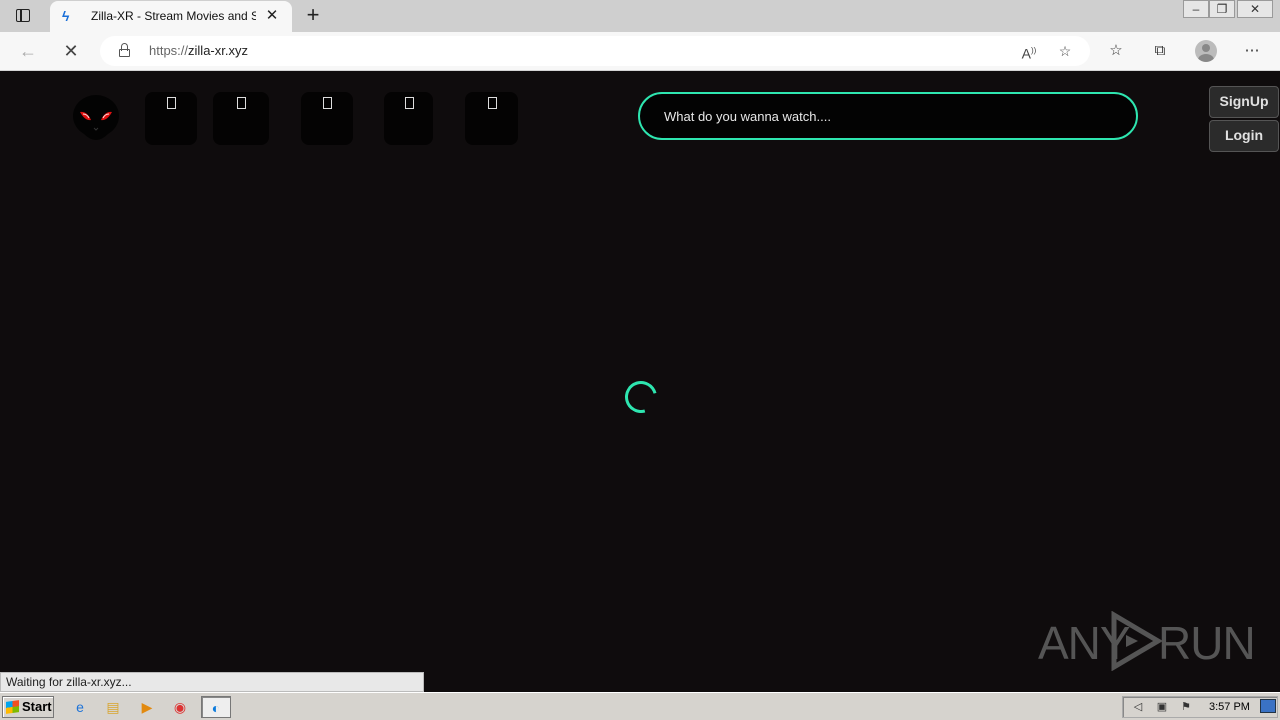 This screenshot has width=1280, height=720. I want to click on loading-spinner-icon, so click(641, 397).